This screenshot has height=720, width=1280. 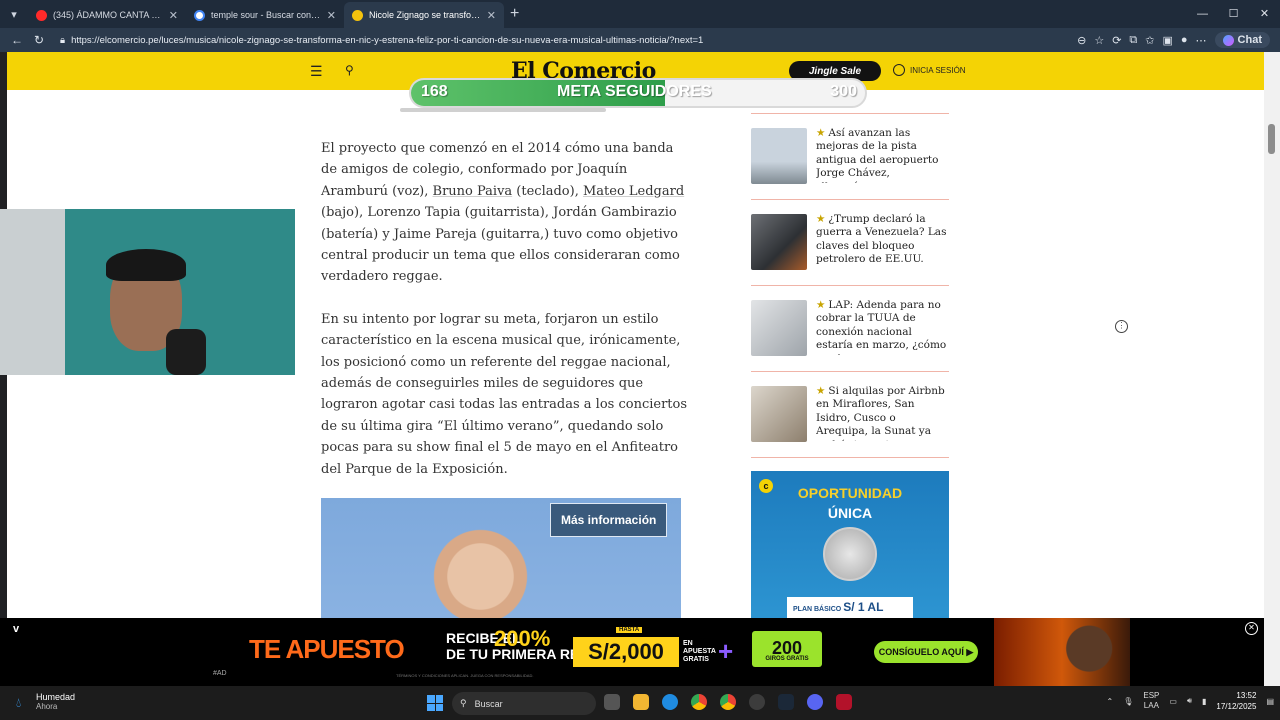 I want to click on maximize-button: ☐, so click(x=1233, y=14).